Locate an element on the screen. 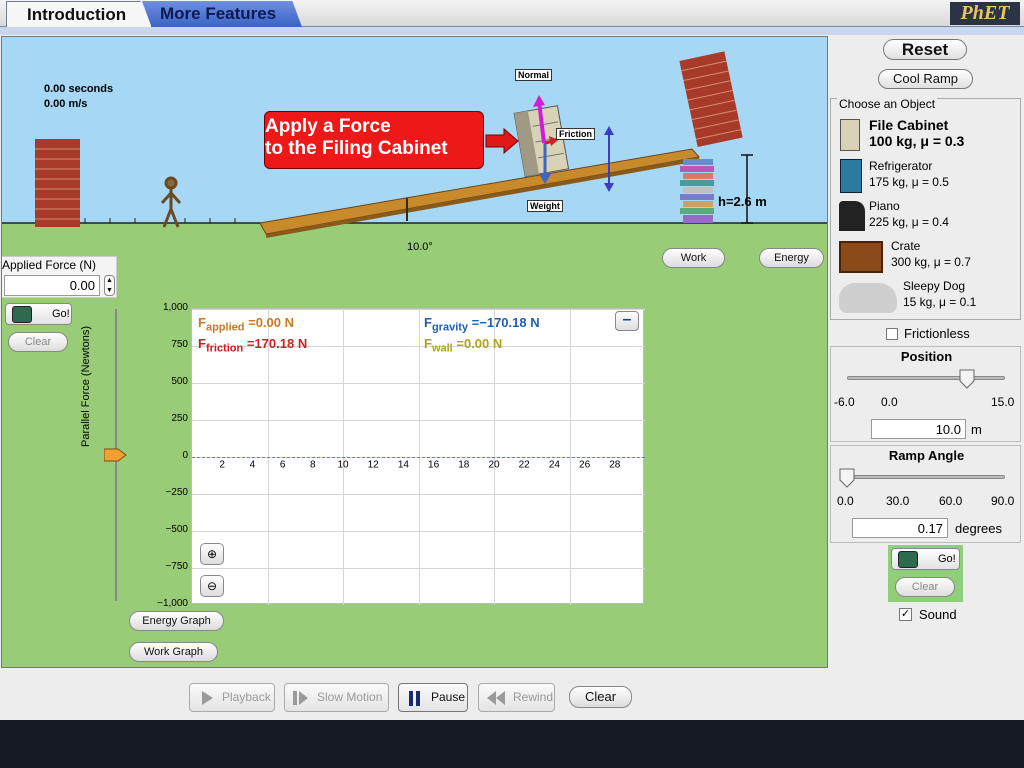 The image size is (1024, 768). position-input: 10.0 is located at coordinates (918, 429).